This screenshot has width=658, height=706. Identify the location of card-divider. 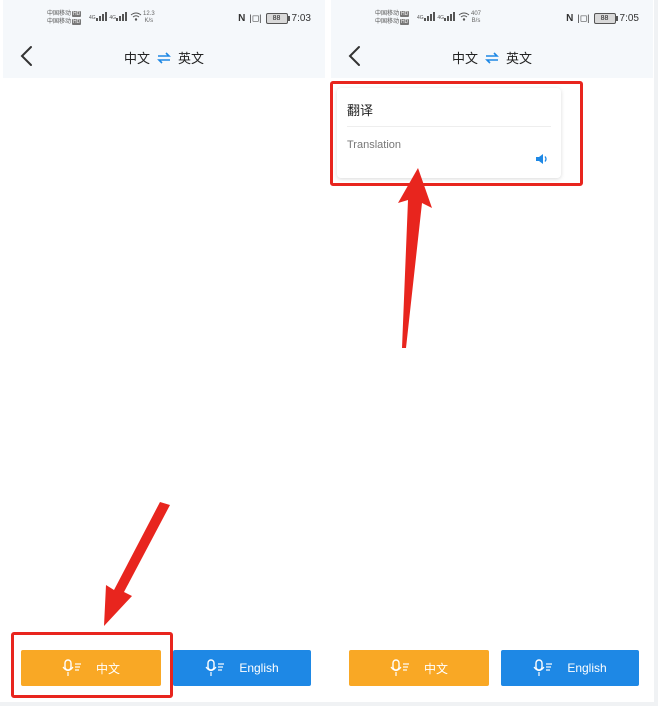
(449, 126).